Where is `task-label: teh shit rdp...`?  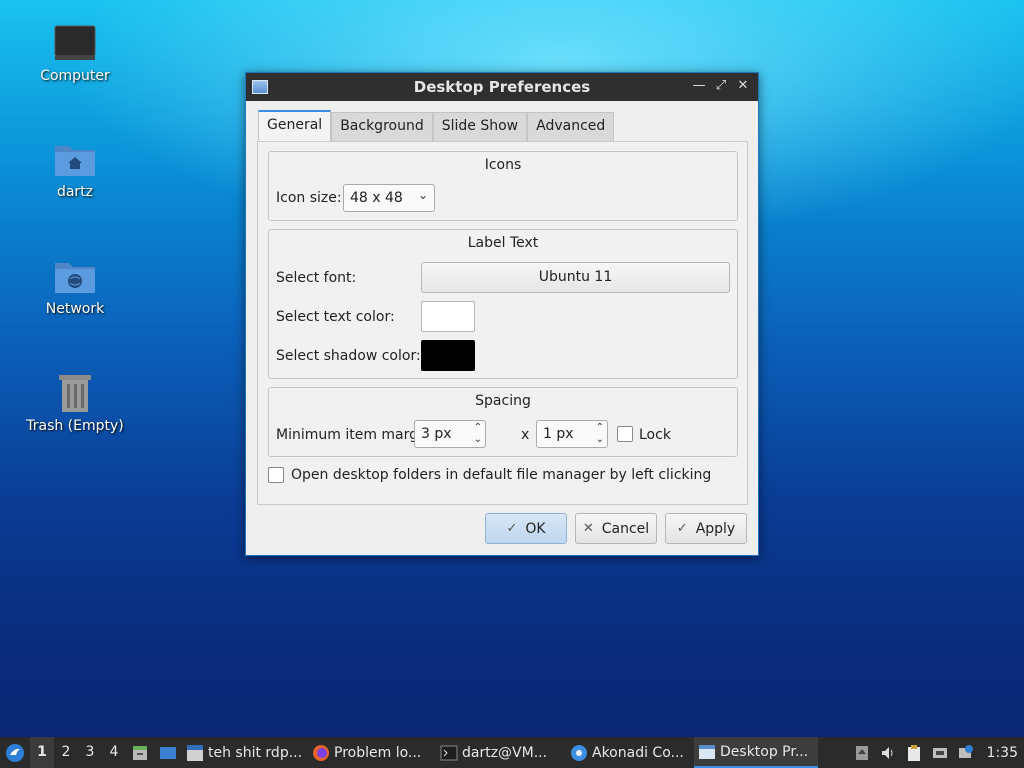
task-label: teh shit rdp... is located at coordinates (255, 752).